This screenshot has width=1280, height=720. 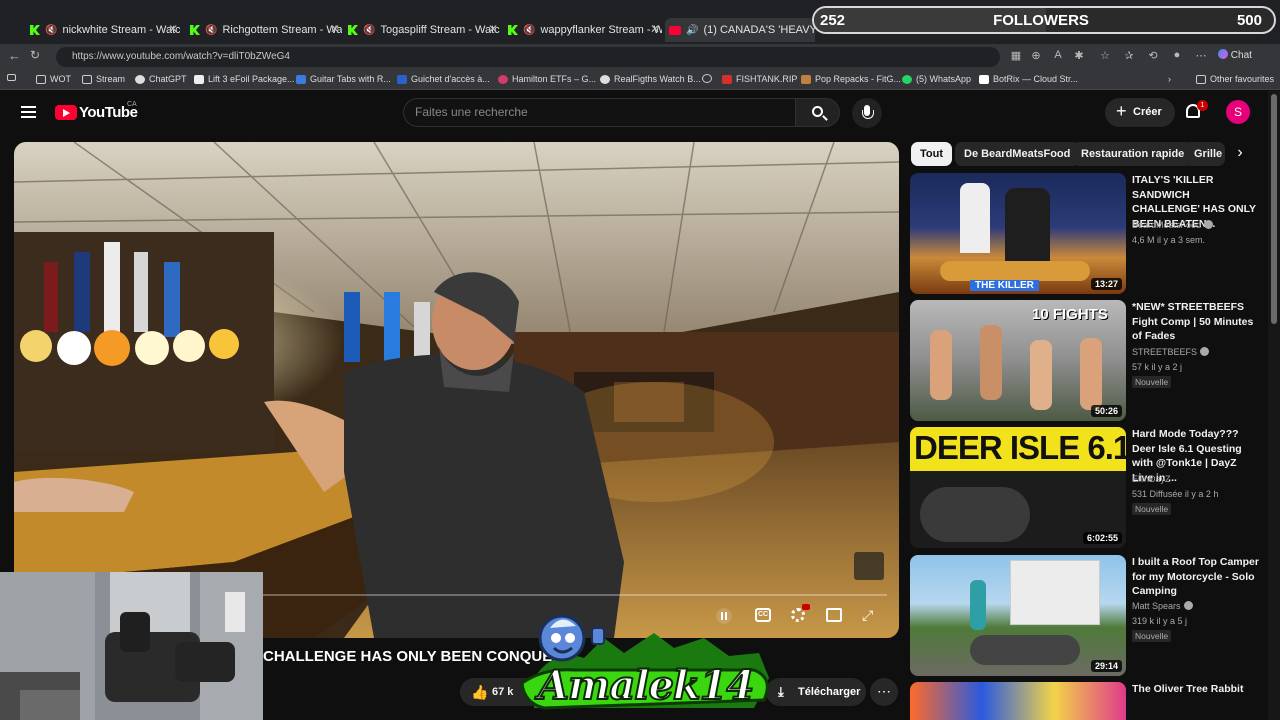 I want to click on other-favourites: Other favourites, so click(x=1235, y=79).